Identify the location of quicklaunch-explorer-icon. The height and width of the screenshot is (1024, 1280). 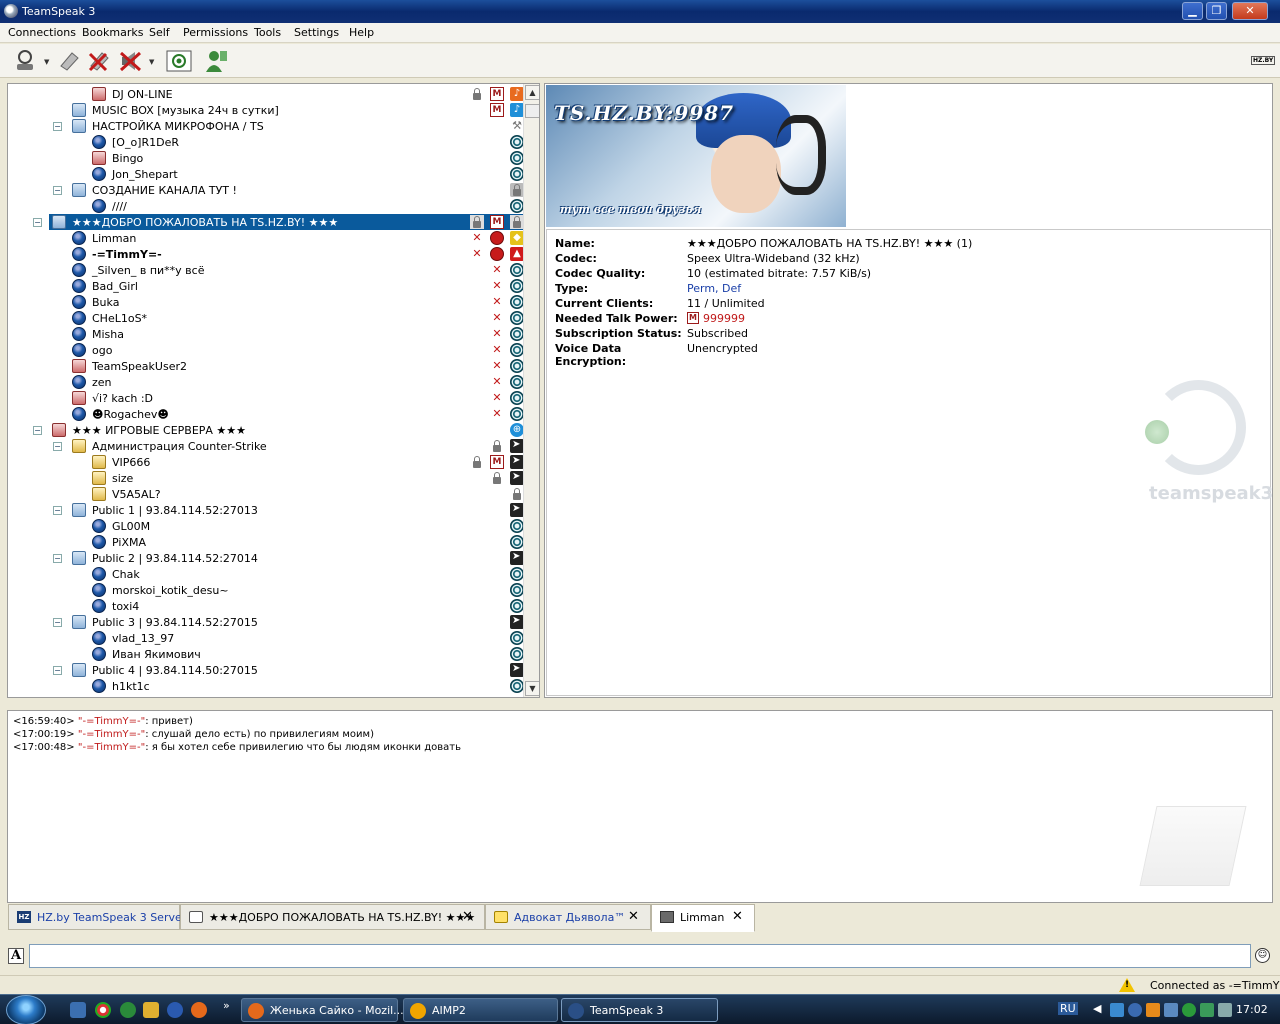
(78, 1010).